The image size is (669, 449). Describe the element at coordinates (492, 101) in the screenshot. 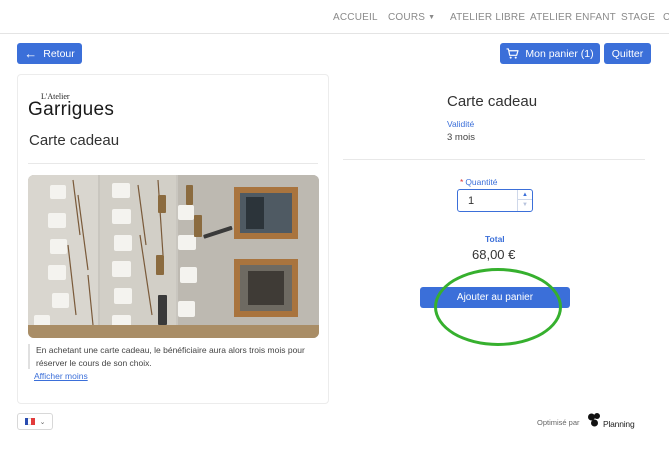

I see `product-title: Carte cadeau` at that location.